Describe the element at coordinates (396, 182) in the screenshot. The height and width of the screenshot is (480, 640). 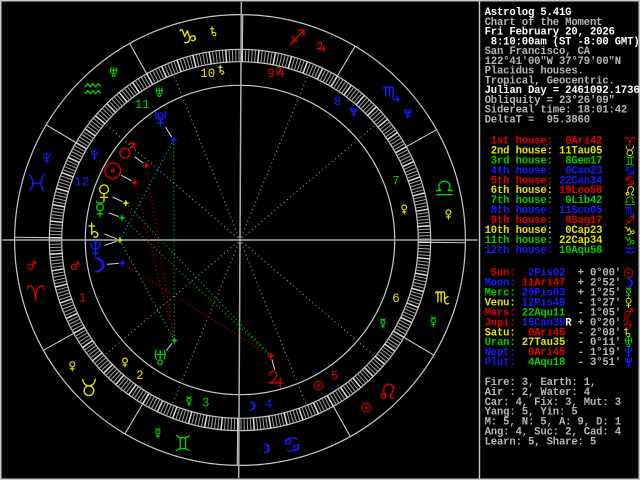
I see `svg-text: 7` at that location.